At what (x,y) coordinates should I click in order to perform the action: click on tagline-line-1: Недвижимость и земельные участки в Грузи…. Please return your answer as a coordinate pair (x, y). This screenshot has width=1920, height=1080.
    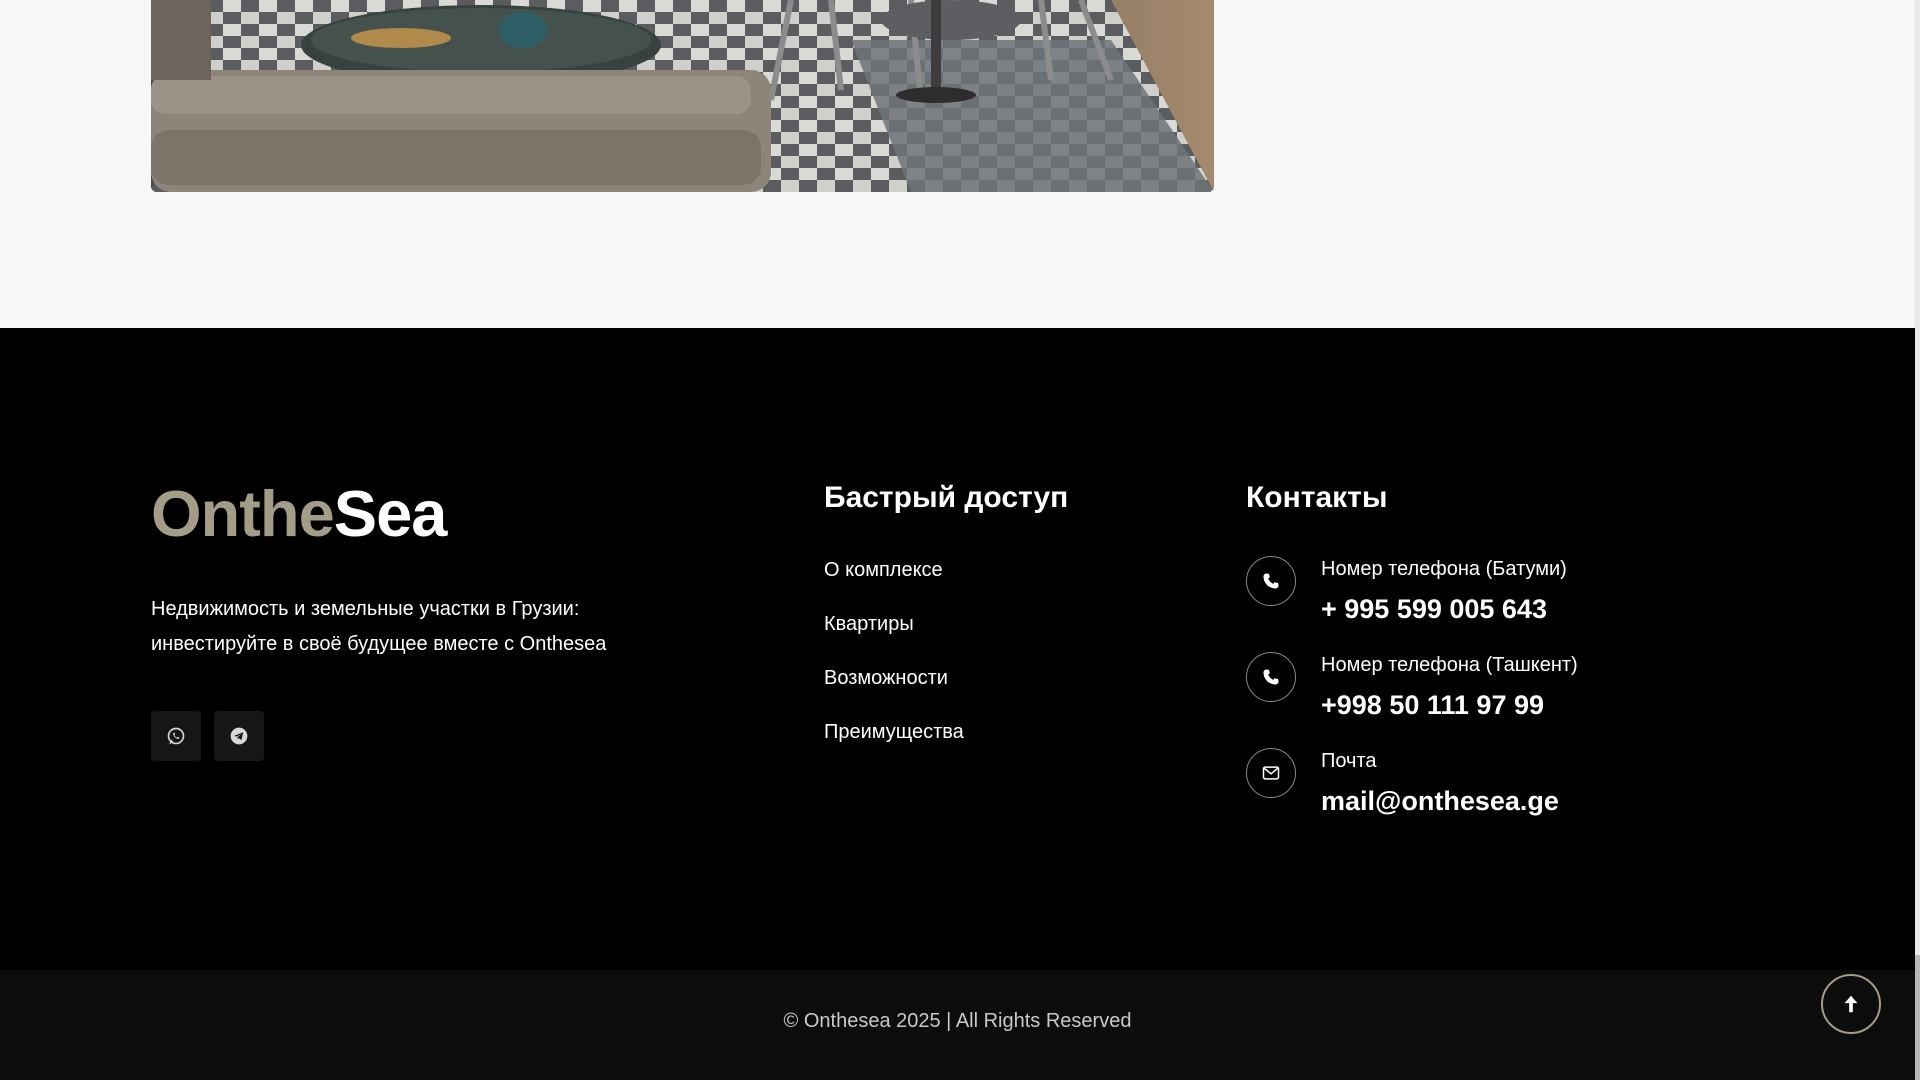
    Looking at the image, I should click on (365, 609).